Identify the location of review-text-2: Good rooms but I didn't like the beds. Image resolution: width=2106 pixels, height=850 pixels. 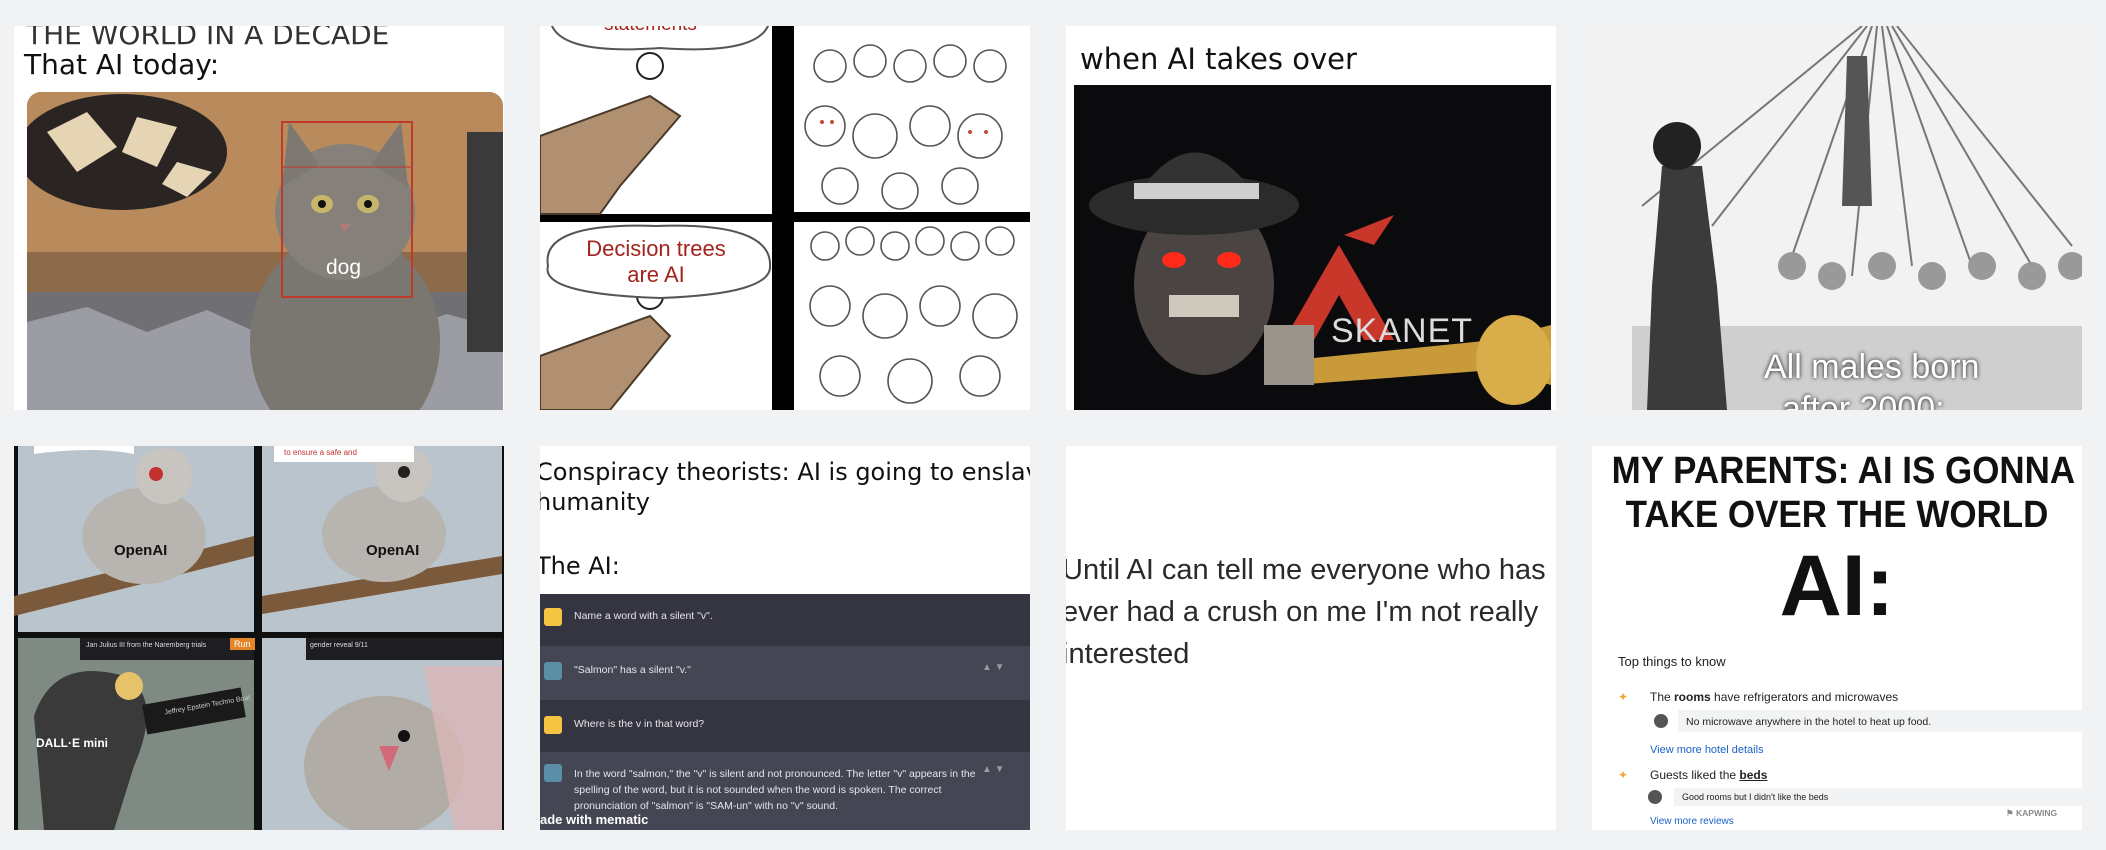
(1755, 797).